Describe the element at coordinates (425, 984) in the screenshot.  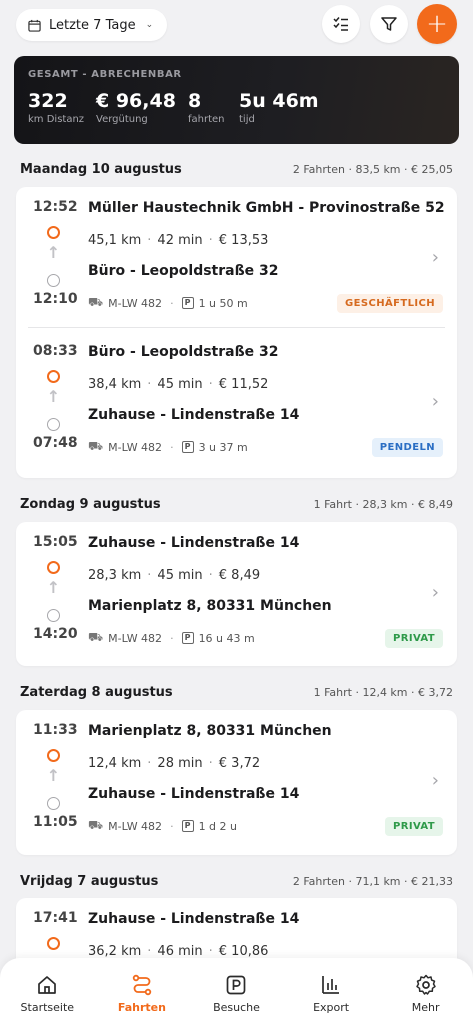
I see `gear-icon` at that location.